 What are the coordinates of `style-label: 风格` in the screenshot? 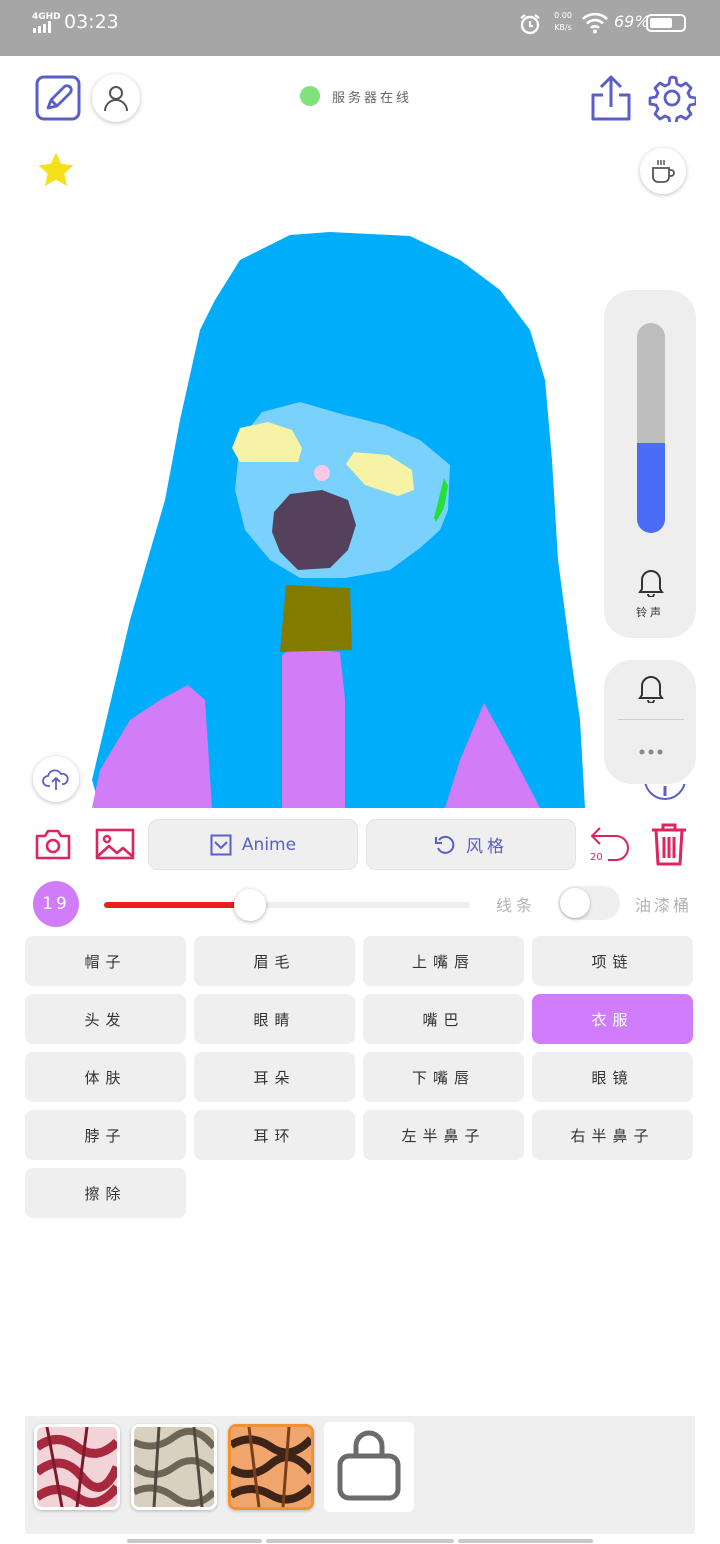 It's located at (487, 847).